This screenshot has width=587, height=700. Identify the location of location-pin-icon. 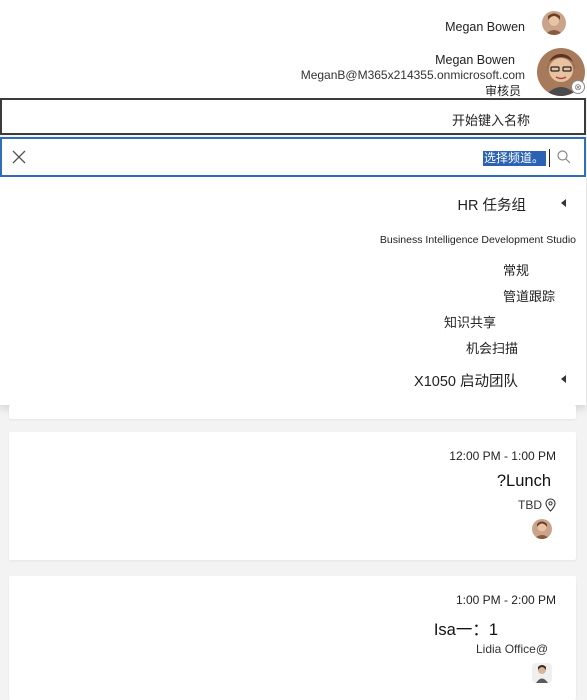
(550, 505).